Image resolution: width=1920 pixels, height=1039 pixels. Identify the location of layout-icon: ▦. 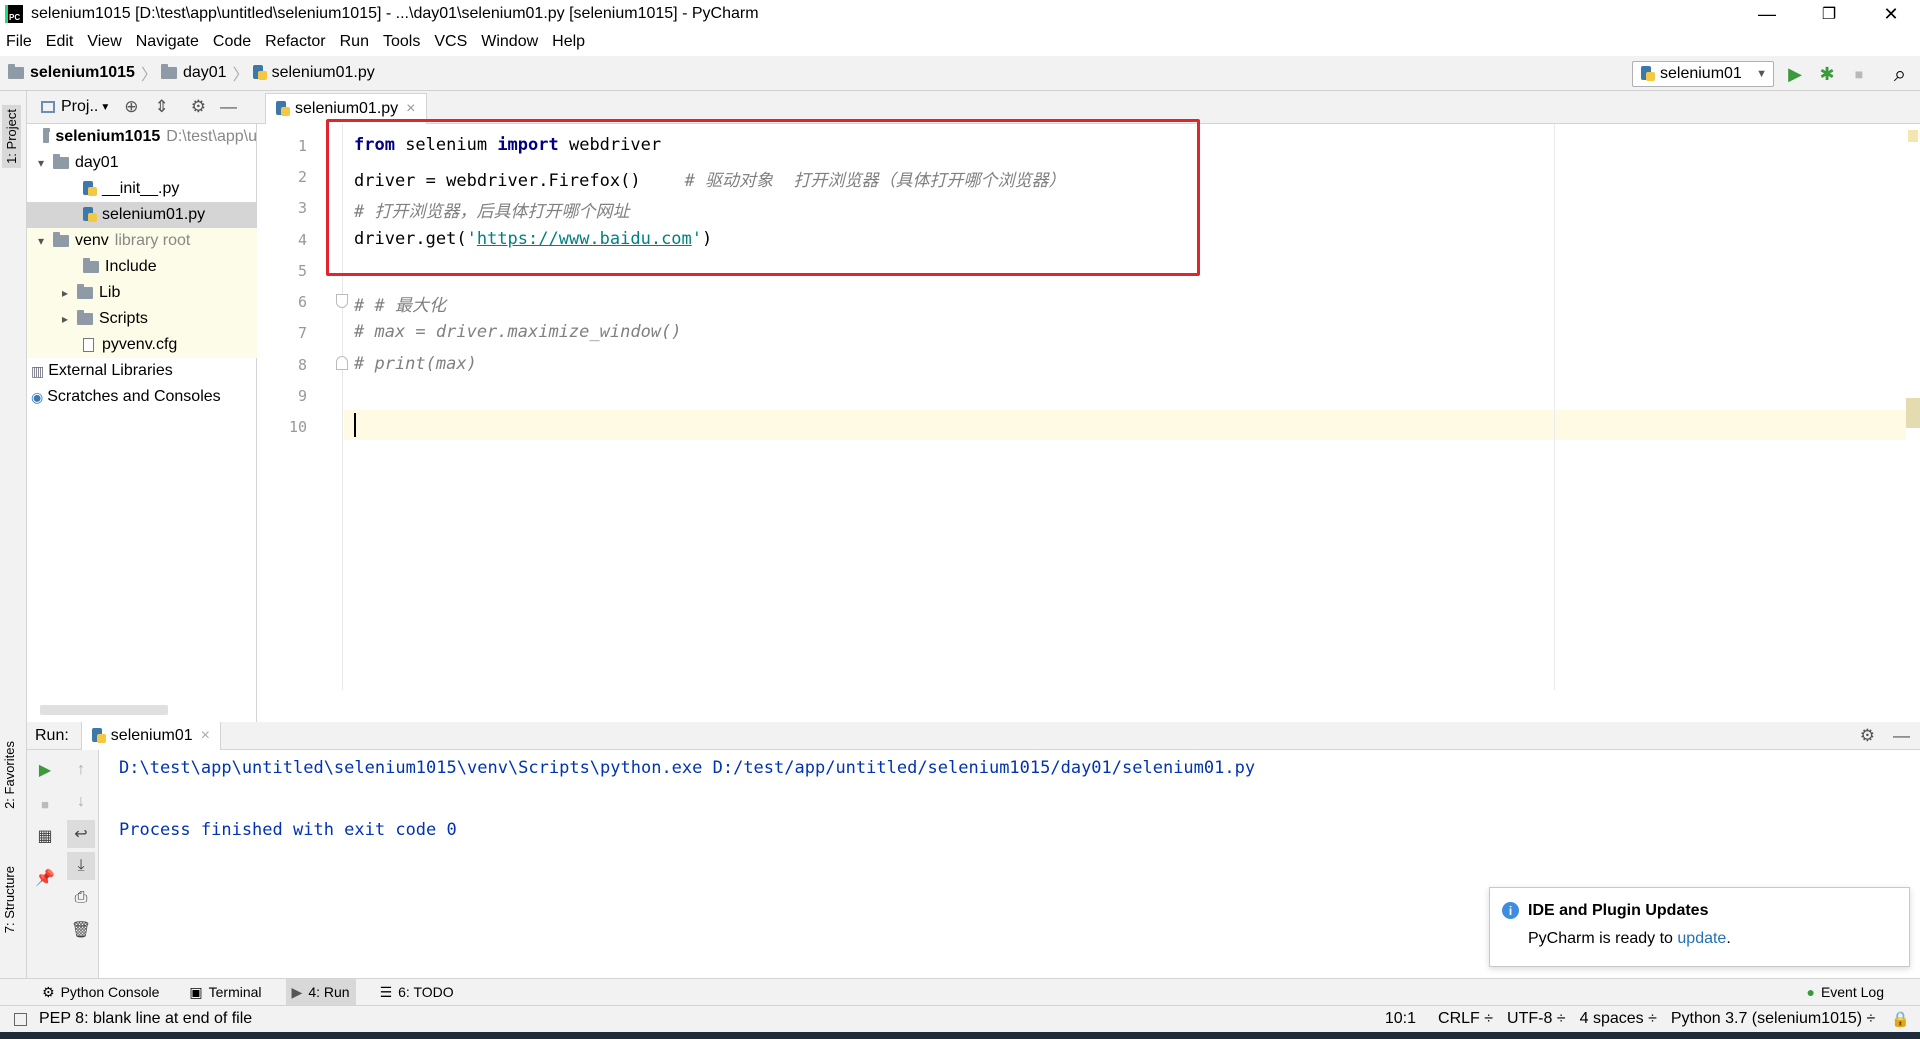
(45, 836).